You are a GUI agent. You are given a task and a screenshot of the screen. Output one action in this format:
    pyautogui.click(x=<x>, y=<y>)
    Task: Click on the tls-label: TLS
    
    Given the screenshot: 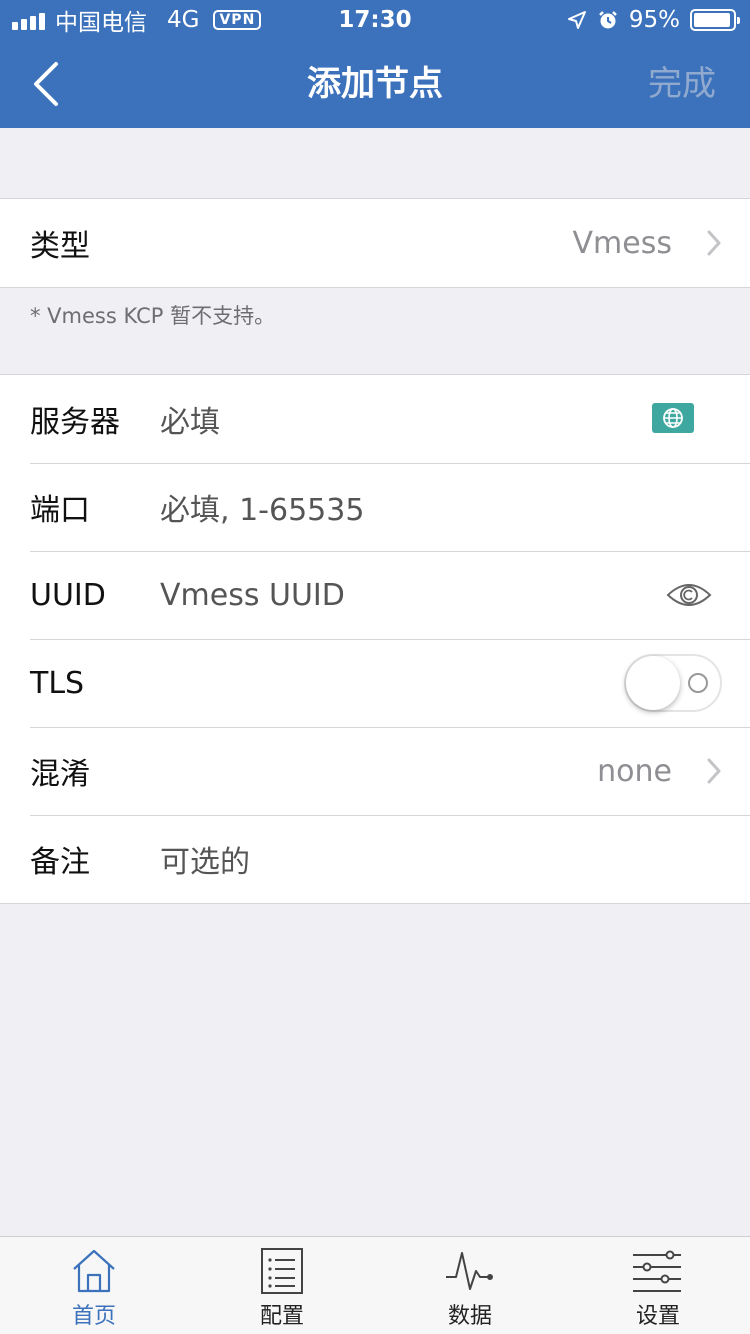 What is the action you would take?
    pyautogui.click(x=57, y=683)
    